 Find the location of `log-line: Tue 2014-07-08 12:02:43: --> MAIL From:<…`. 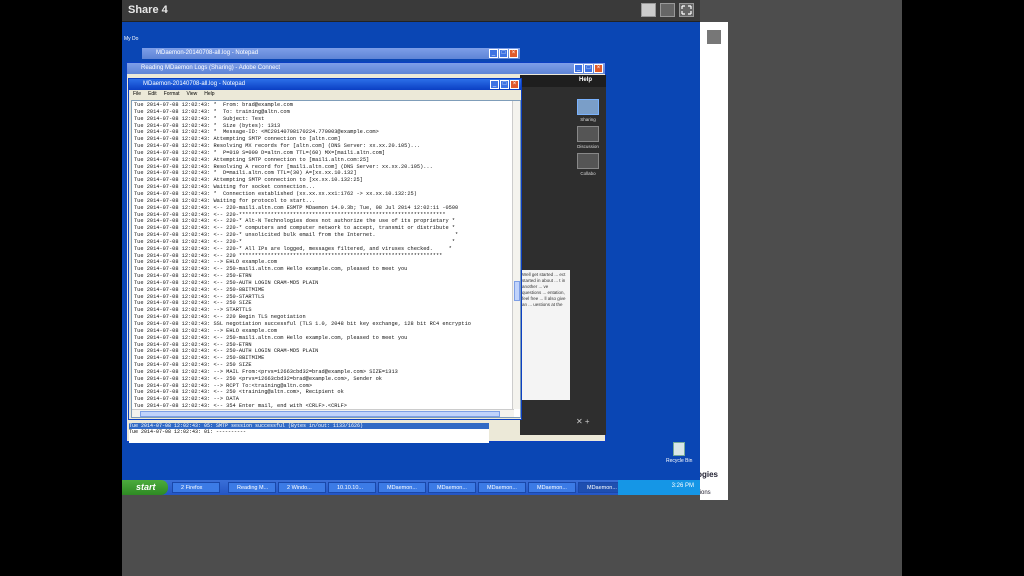

log-line: Tue 2014-07-08 12:02:43: --> MAIL From:<… is located at coordinates (266, 371).